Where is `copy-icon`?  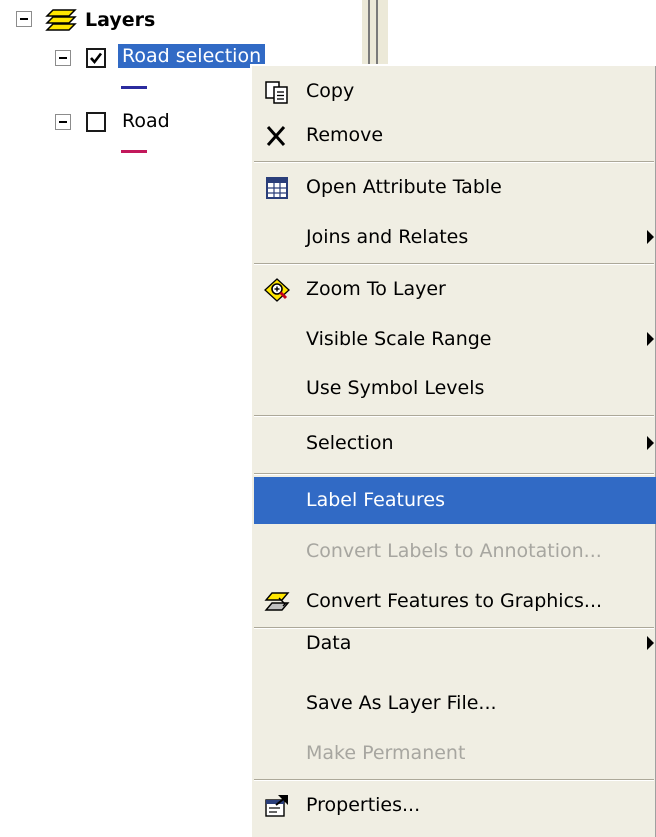 copy-icon is located at coordinates (276, 92).